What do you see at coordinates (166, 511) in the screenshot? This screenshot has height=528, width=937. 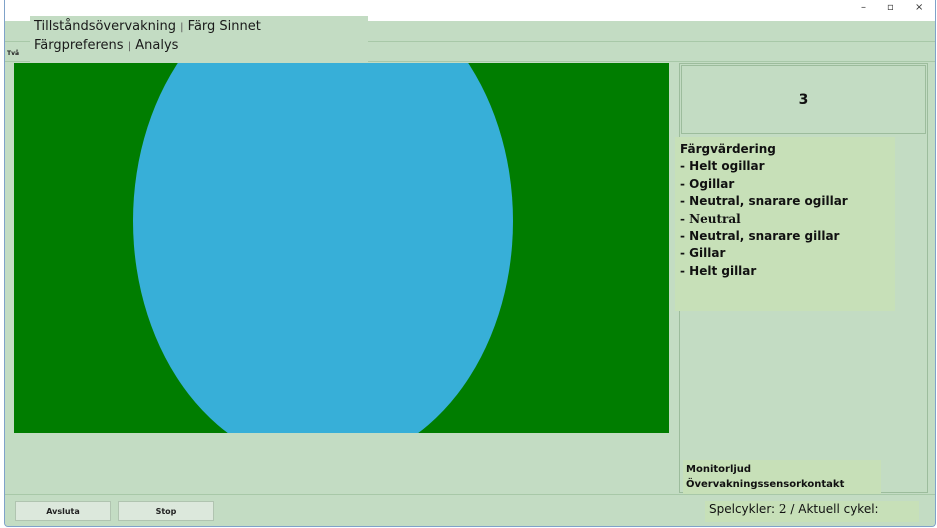 I see `stop-button: Stop` at bounding box center [166, 511].